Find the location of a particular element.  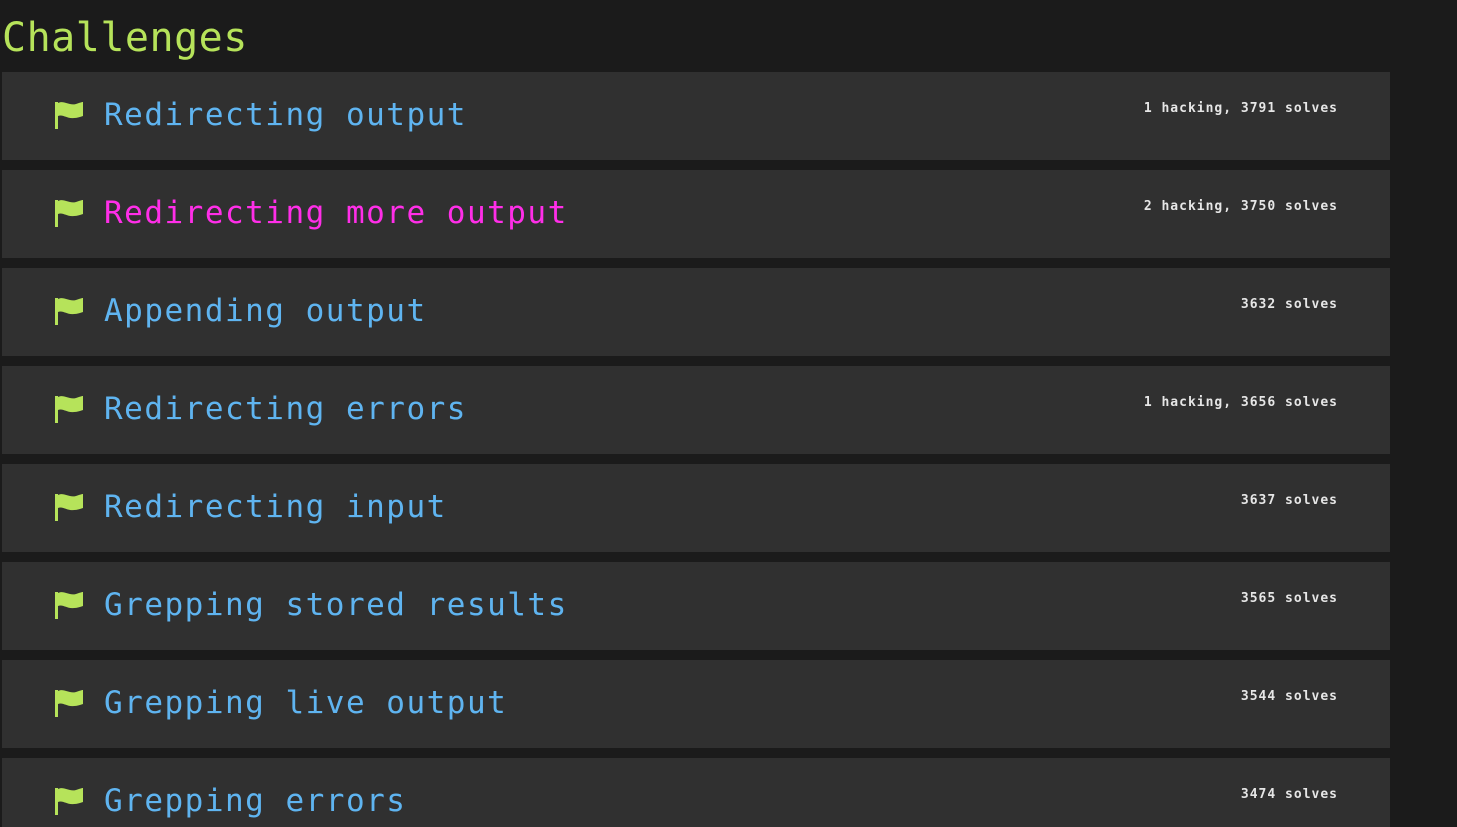

challenge-title: Redirecting output is located at coordinates (285, 115).